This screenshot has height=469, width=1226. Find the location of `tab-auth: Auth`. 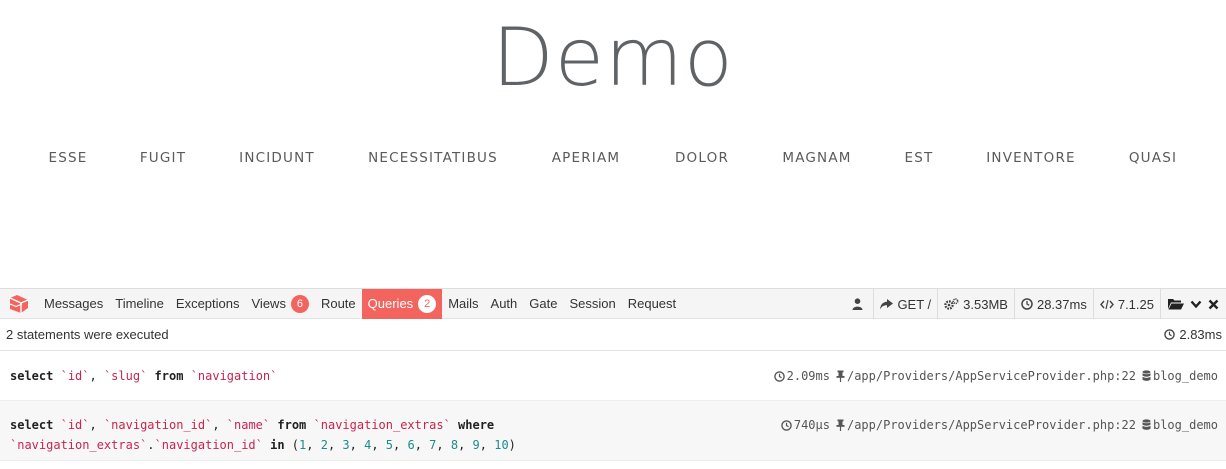

tab-auth: Auth is located at coordinates (504, 304).